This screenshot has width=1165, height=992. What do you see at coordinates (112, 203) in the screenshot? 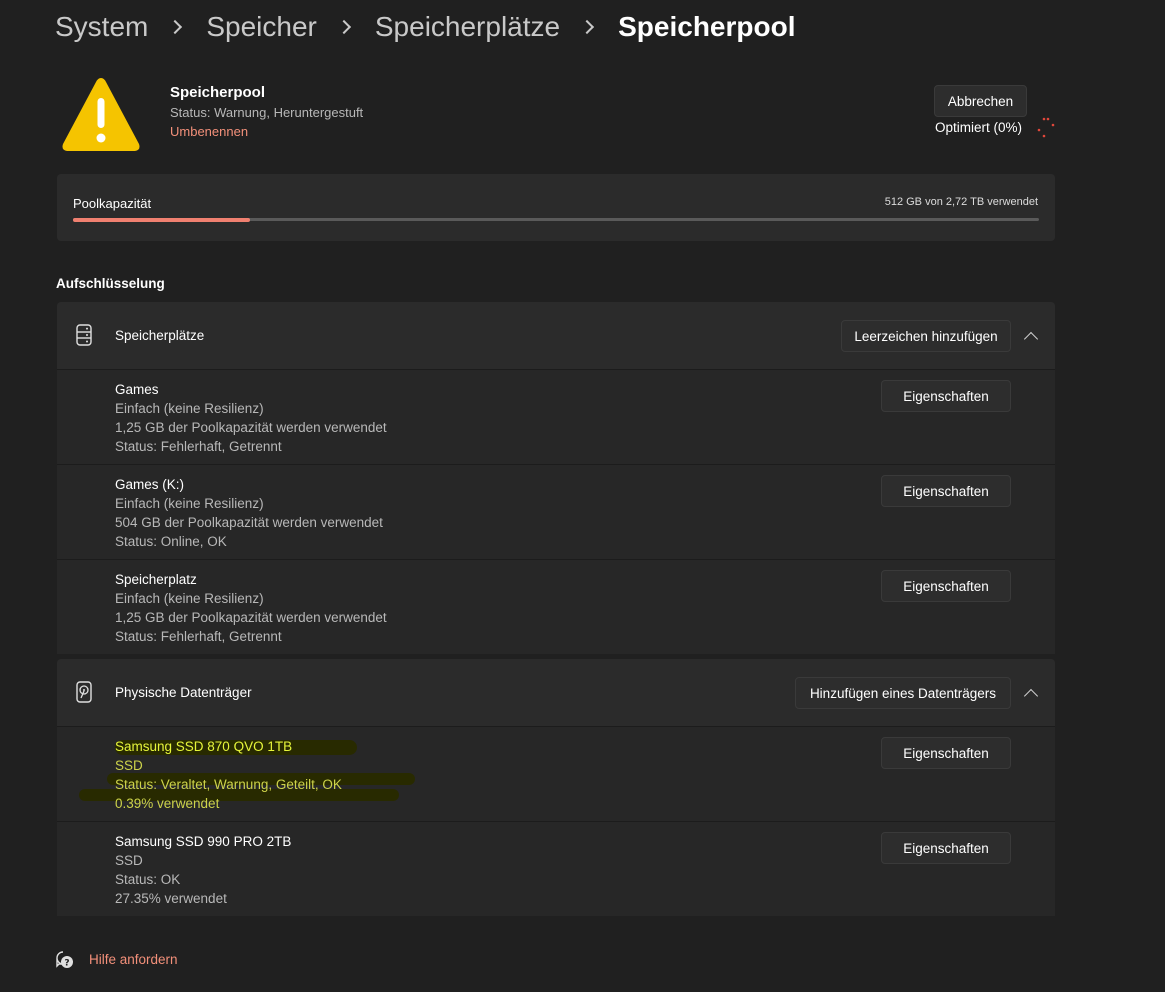
I see `capacity-label: Poolkapazität` at bounding box center [112, 203].